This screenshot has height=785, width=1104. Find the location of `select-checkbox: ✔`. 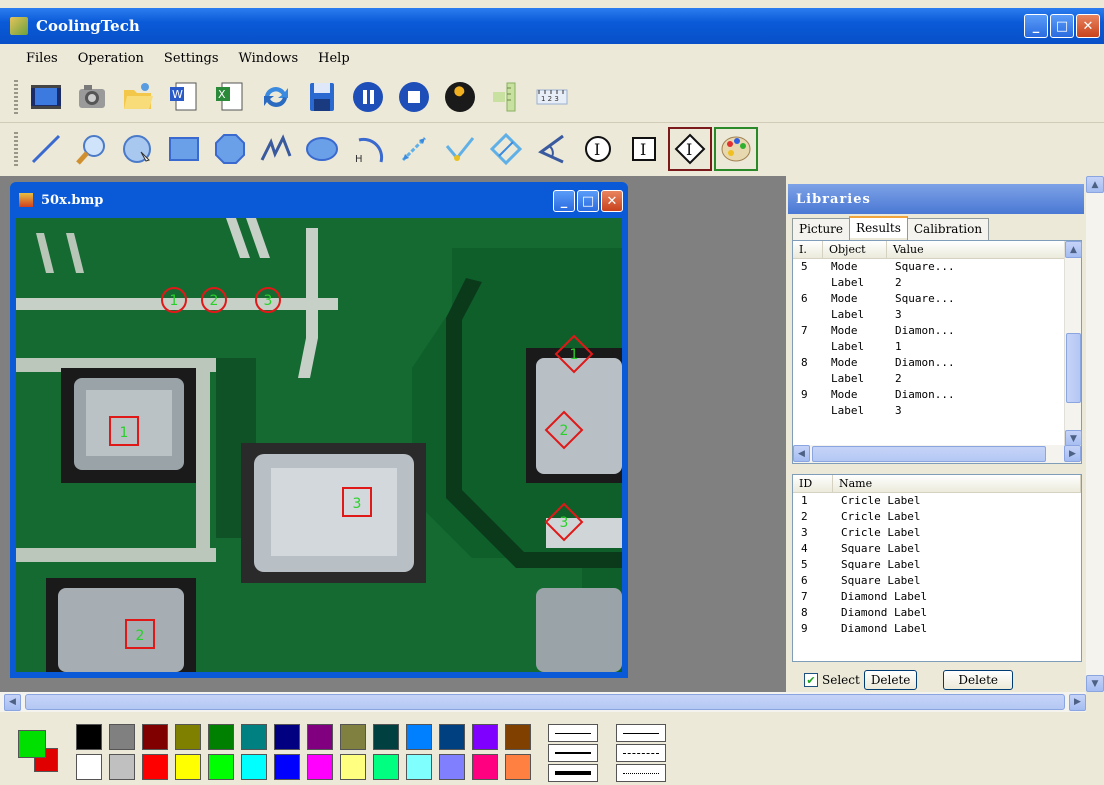

select-checkbox: ✔ is located at coordinates (811, 680).